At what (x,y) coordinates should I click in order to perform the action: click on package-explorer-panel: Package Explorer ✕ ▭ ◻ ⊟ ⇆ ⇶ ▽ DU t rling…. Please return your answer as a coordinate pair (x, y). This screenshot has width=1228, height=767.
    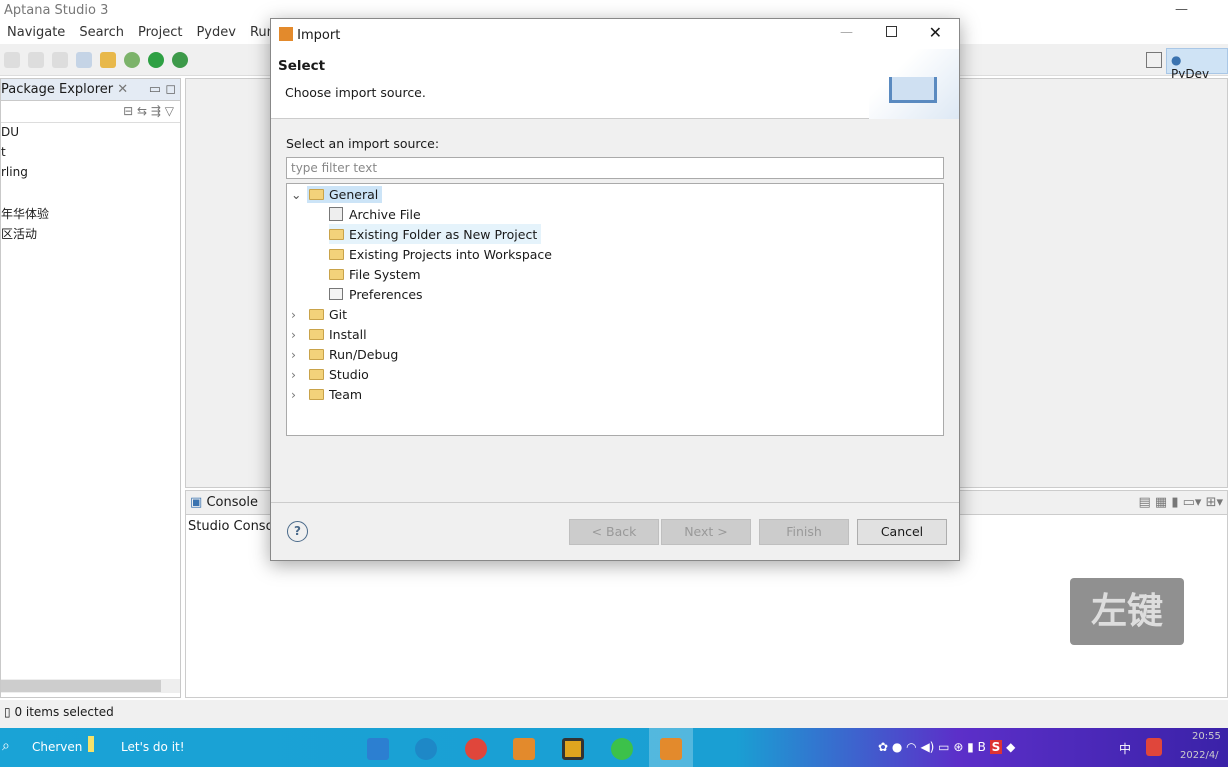
    Looking at the image, I should click on (90, 388).